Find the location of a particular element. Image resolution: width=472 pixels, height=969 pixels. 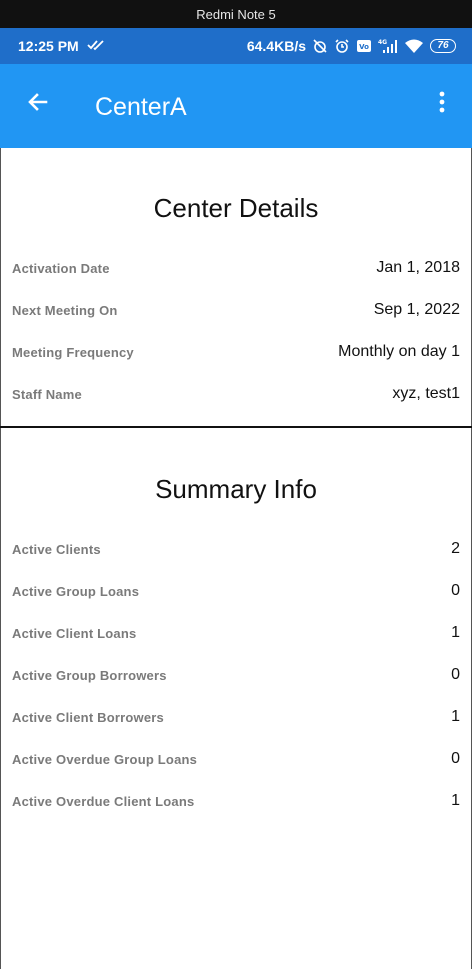

detail-value: Sep 1, 2022 is located at coordinates (416, 309).